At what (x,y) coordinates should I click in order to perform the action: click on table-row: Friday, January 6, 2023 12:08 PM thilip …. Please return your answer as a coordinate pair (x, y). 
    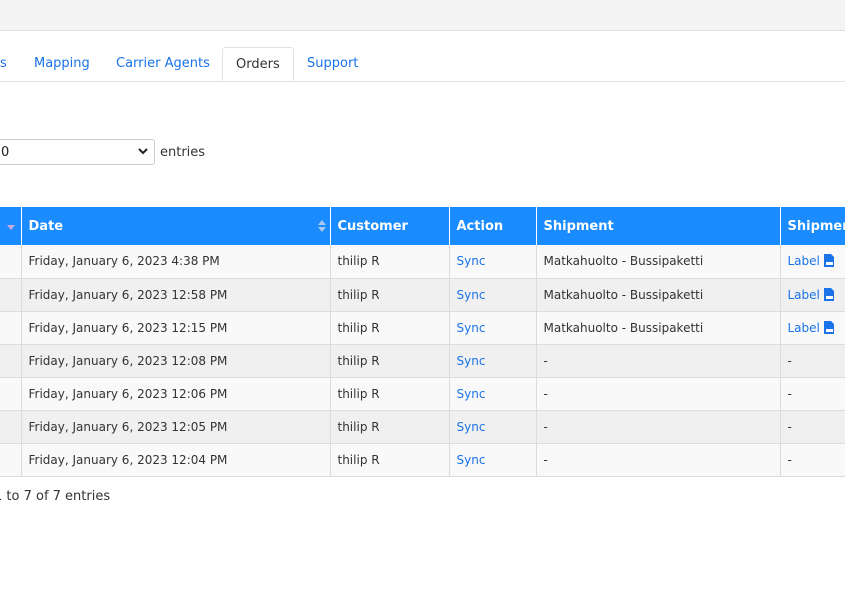
    Looking at the image, I should click on (422, 361).